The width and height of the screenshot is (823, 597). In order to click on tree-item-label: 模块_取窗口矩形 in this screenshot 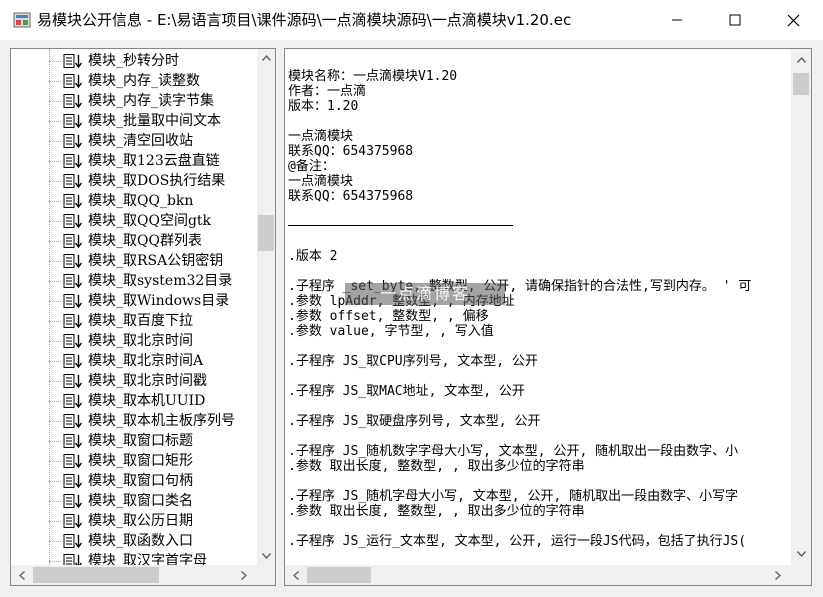, I will do `click(140, 461)`.